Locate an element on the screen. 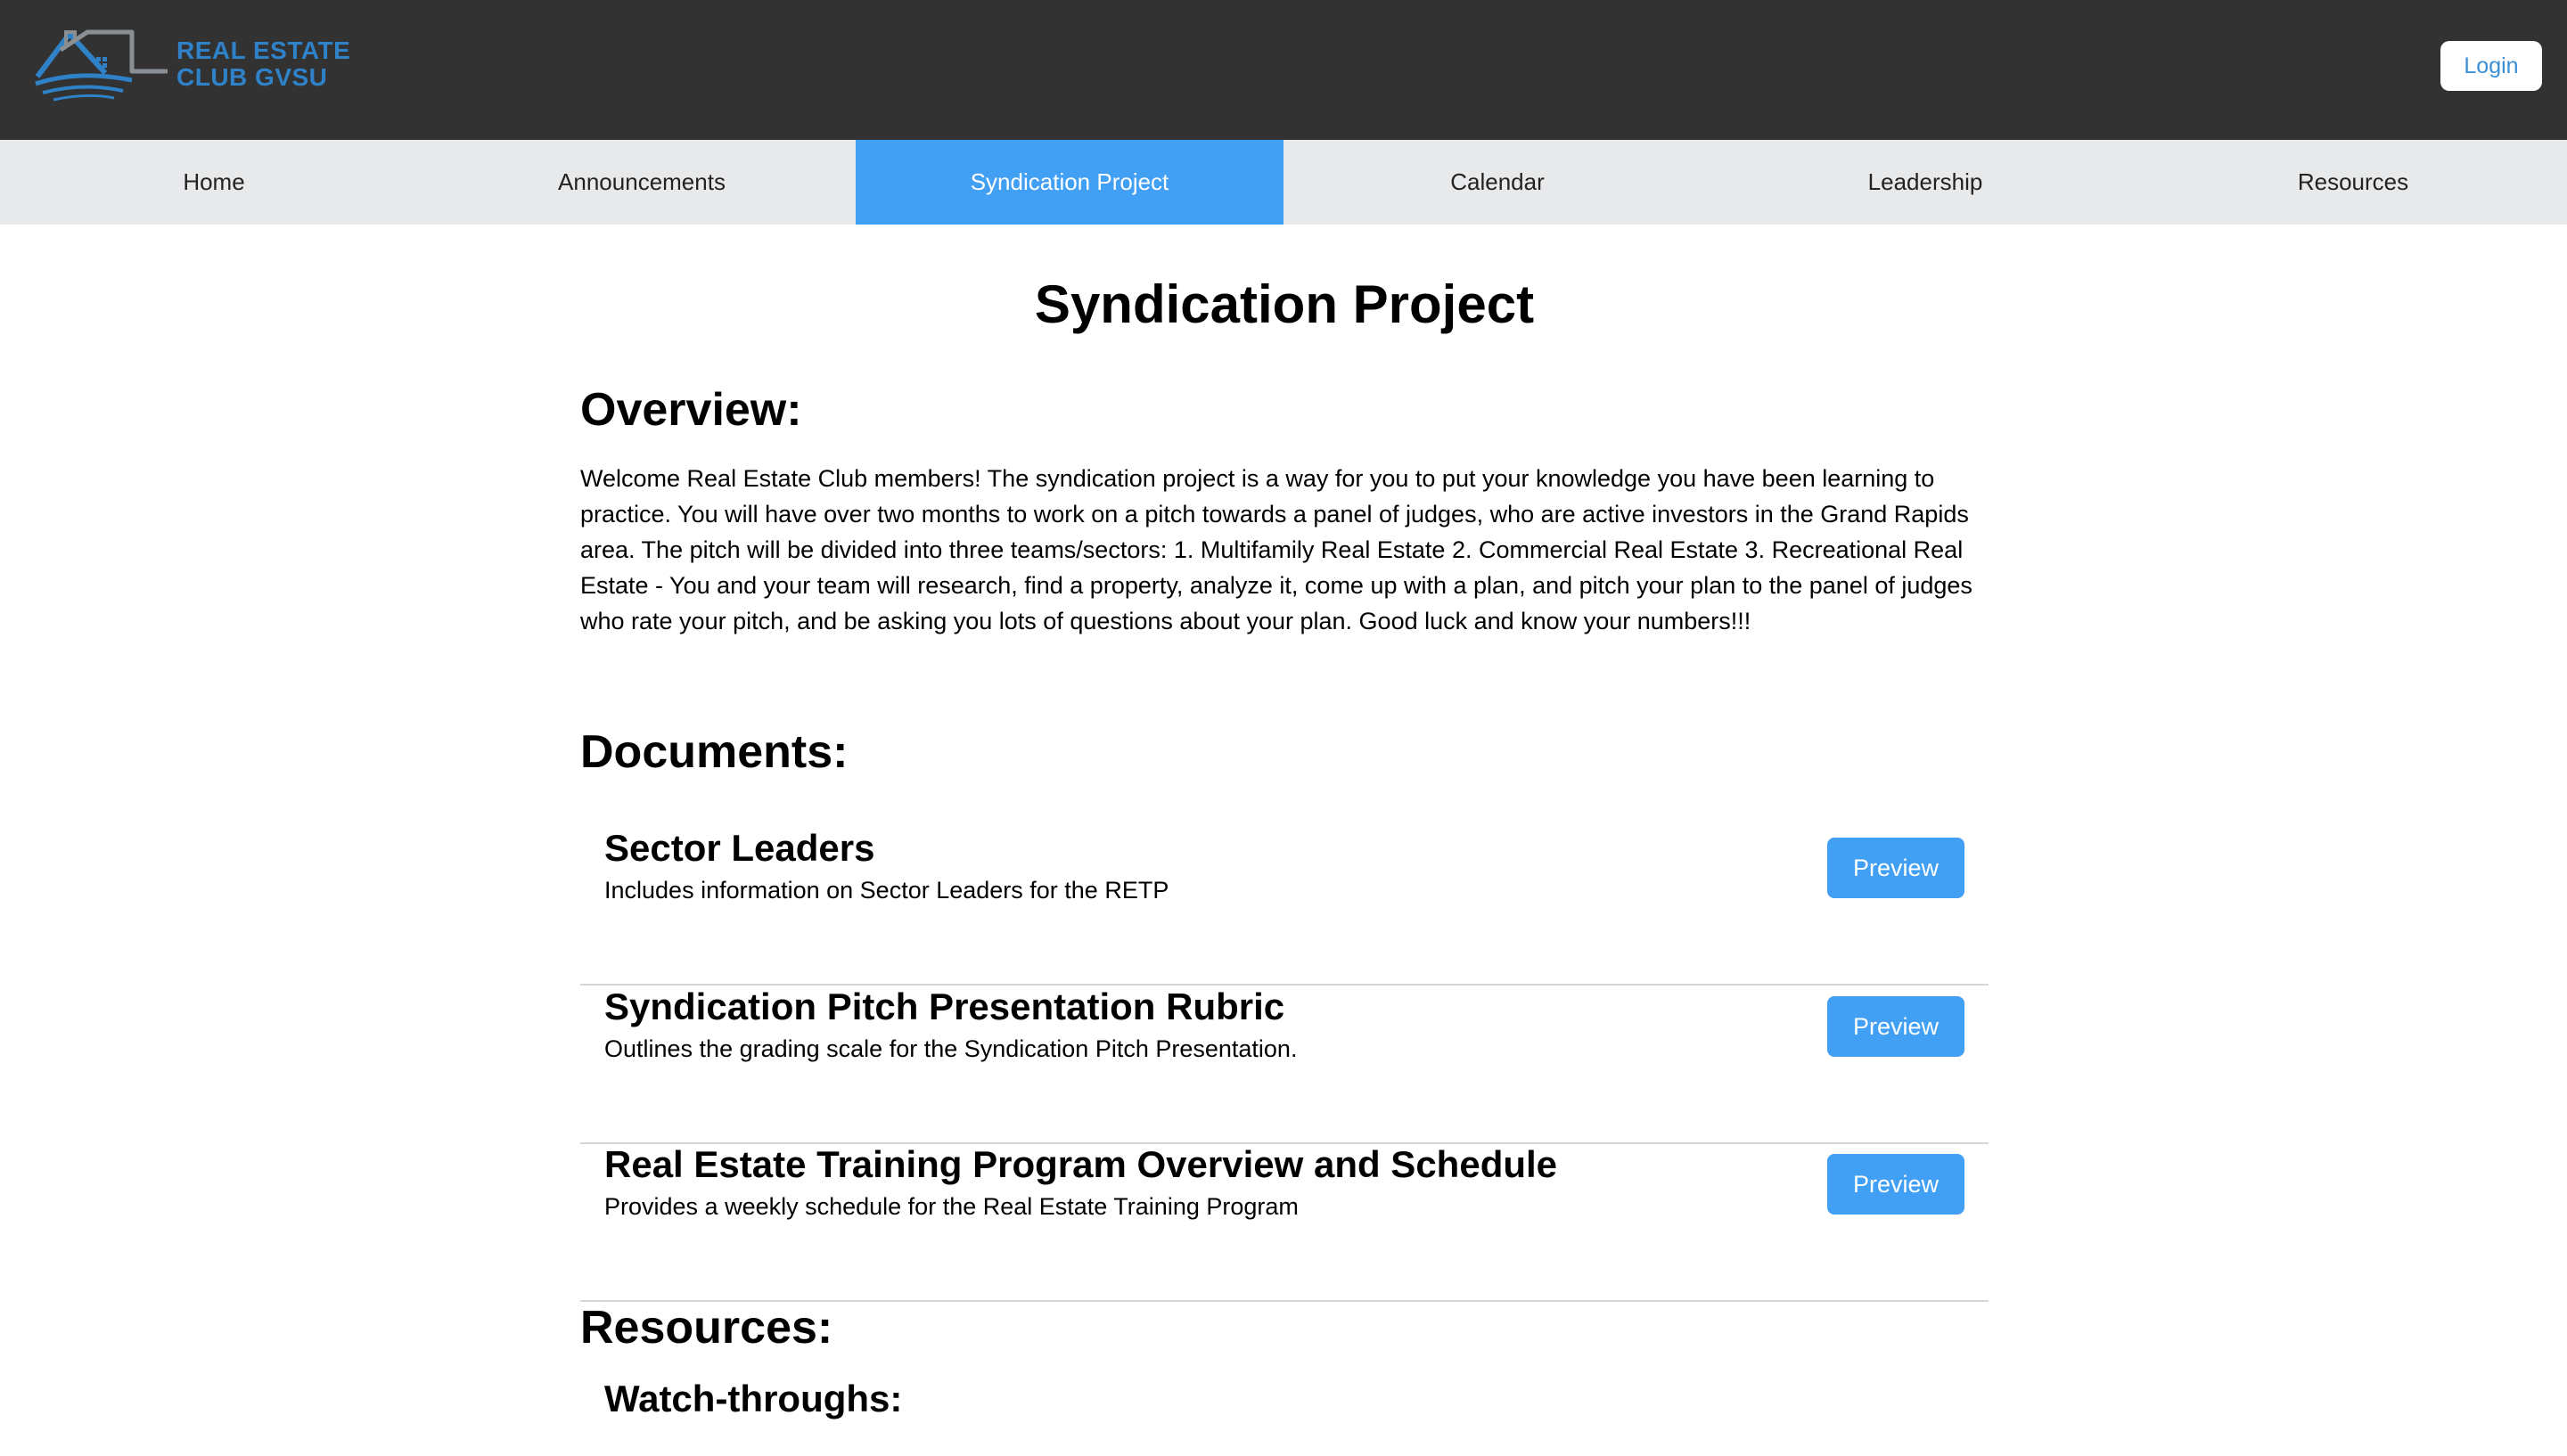  nav-item-home: Home is located at coordinates (214, 182).